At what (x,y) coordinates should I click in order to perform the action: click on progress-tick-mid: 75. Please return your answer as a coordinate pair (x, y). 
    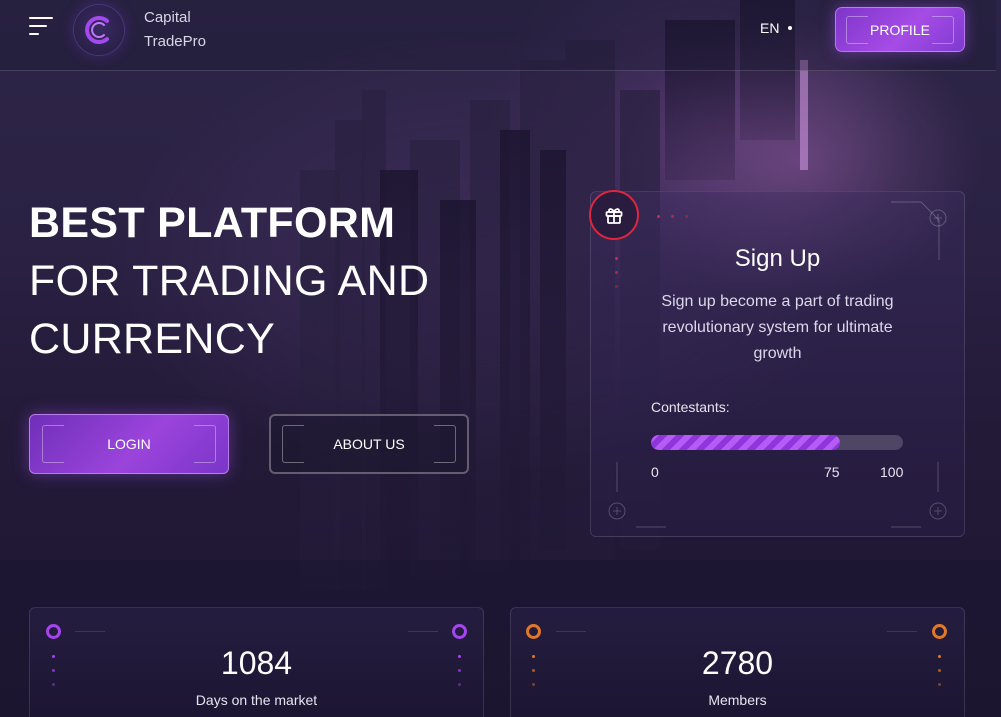
    Looking at the image, I should click on (832, 472).